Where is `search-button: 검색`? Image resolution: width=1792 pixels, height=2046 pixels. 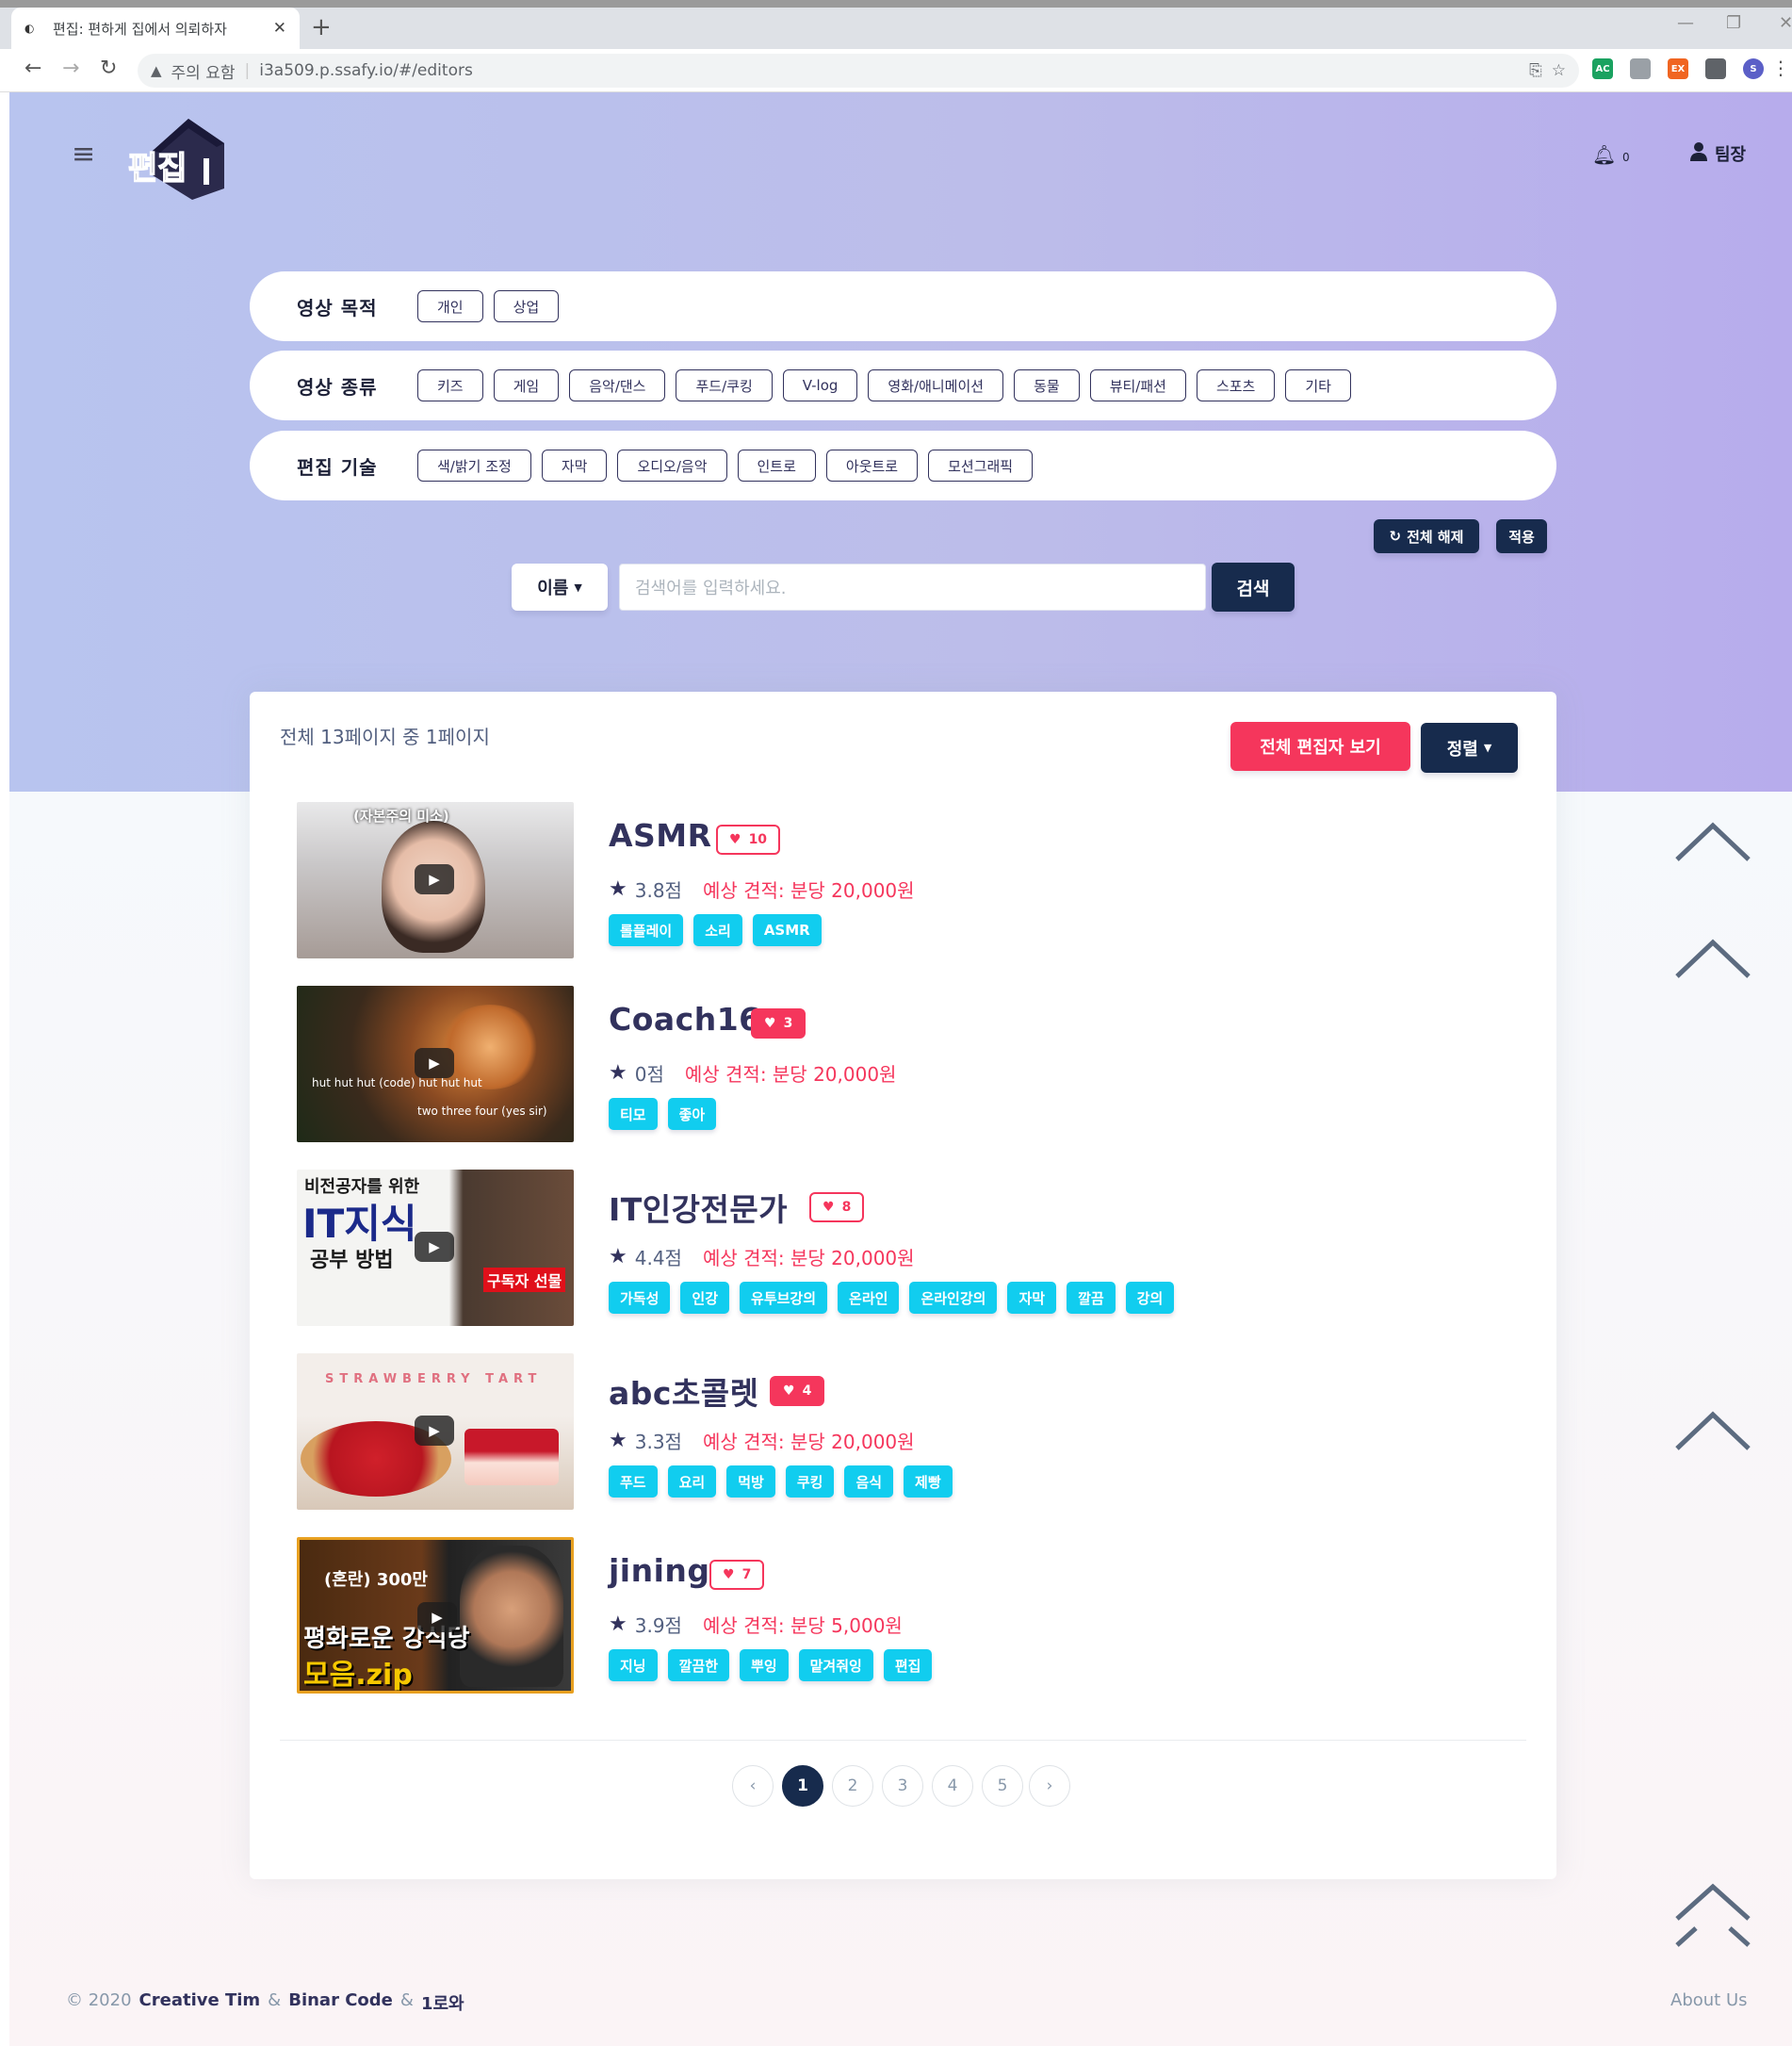 search-button: 검색 is located at coordinates (1253, 587).